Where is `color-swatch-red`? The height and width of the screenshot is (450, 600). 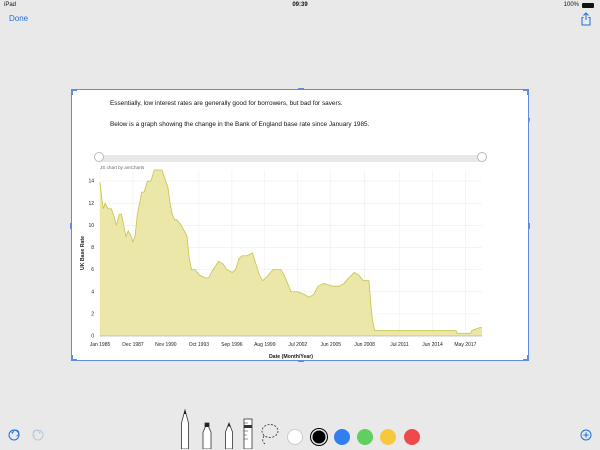 color-swatch-red is located at coordinates (412, 437).